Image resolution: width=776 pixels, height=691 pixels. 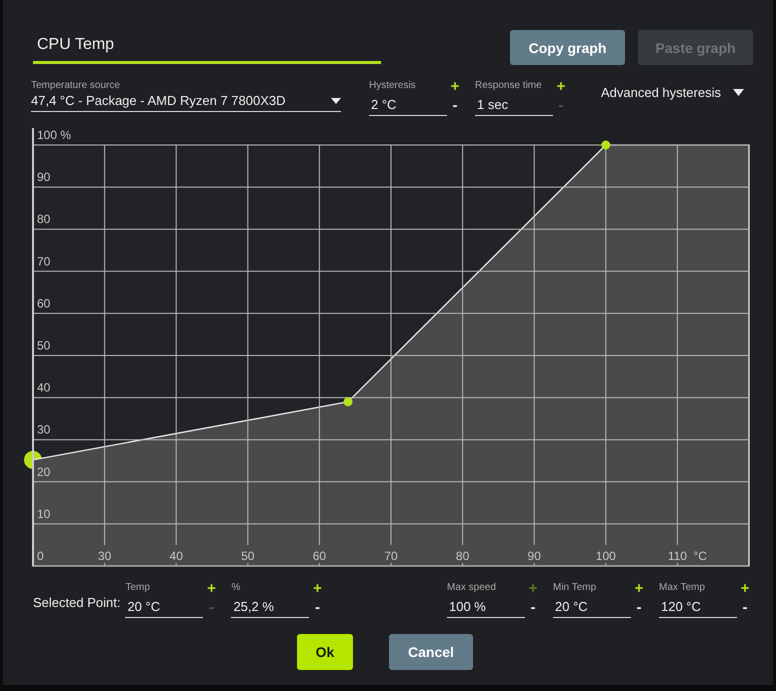 I want to click on x-tick-label: 70, so click(x=391, y=556).